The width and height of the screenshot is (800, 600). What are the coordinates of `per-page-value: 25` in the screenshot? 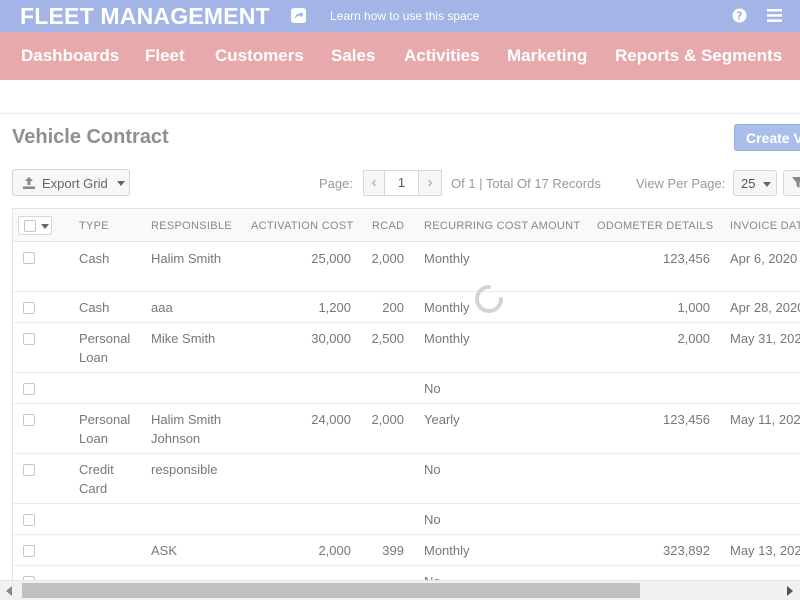 It's located at (748, 183).